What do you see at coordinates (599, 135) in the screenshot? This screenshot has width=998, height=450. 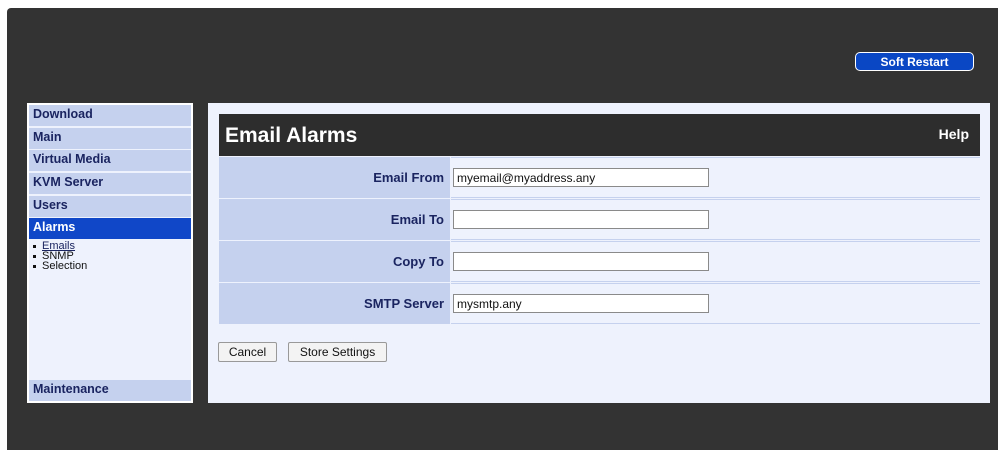 I see `title-bar: Email Alarms Help` at bounding box center [599, 135].